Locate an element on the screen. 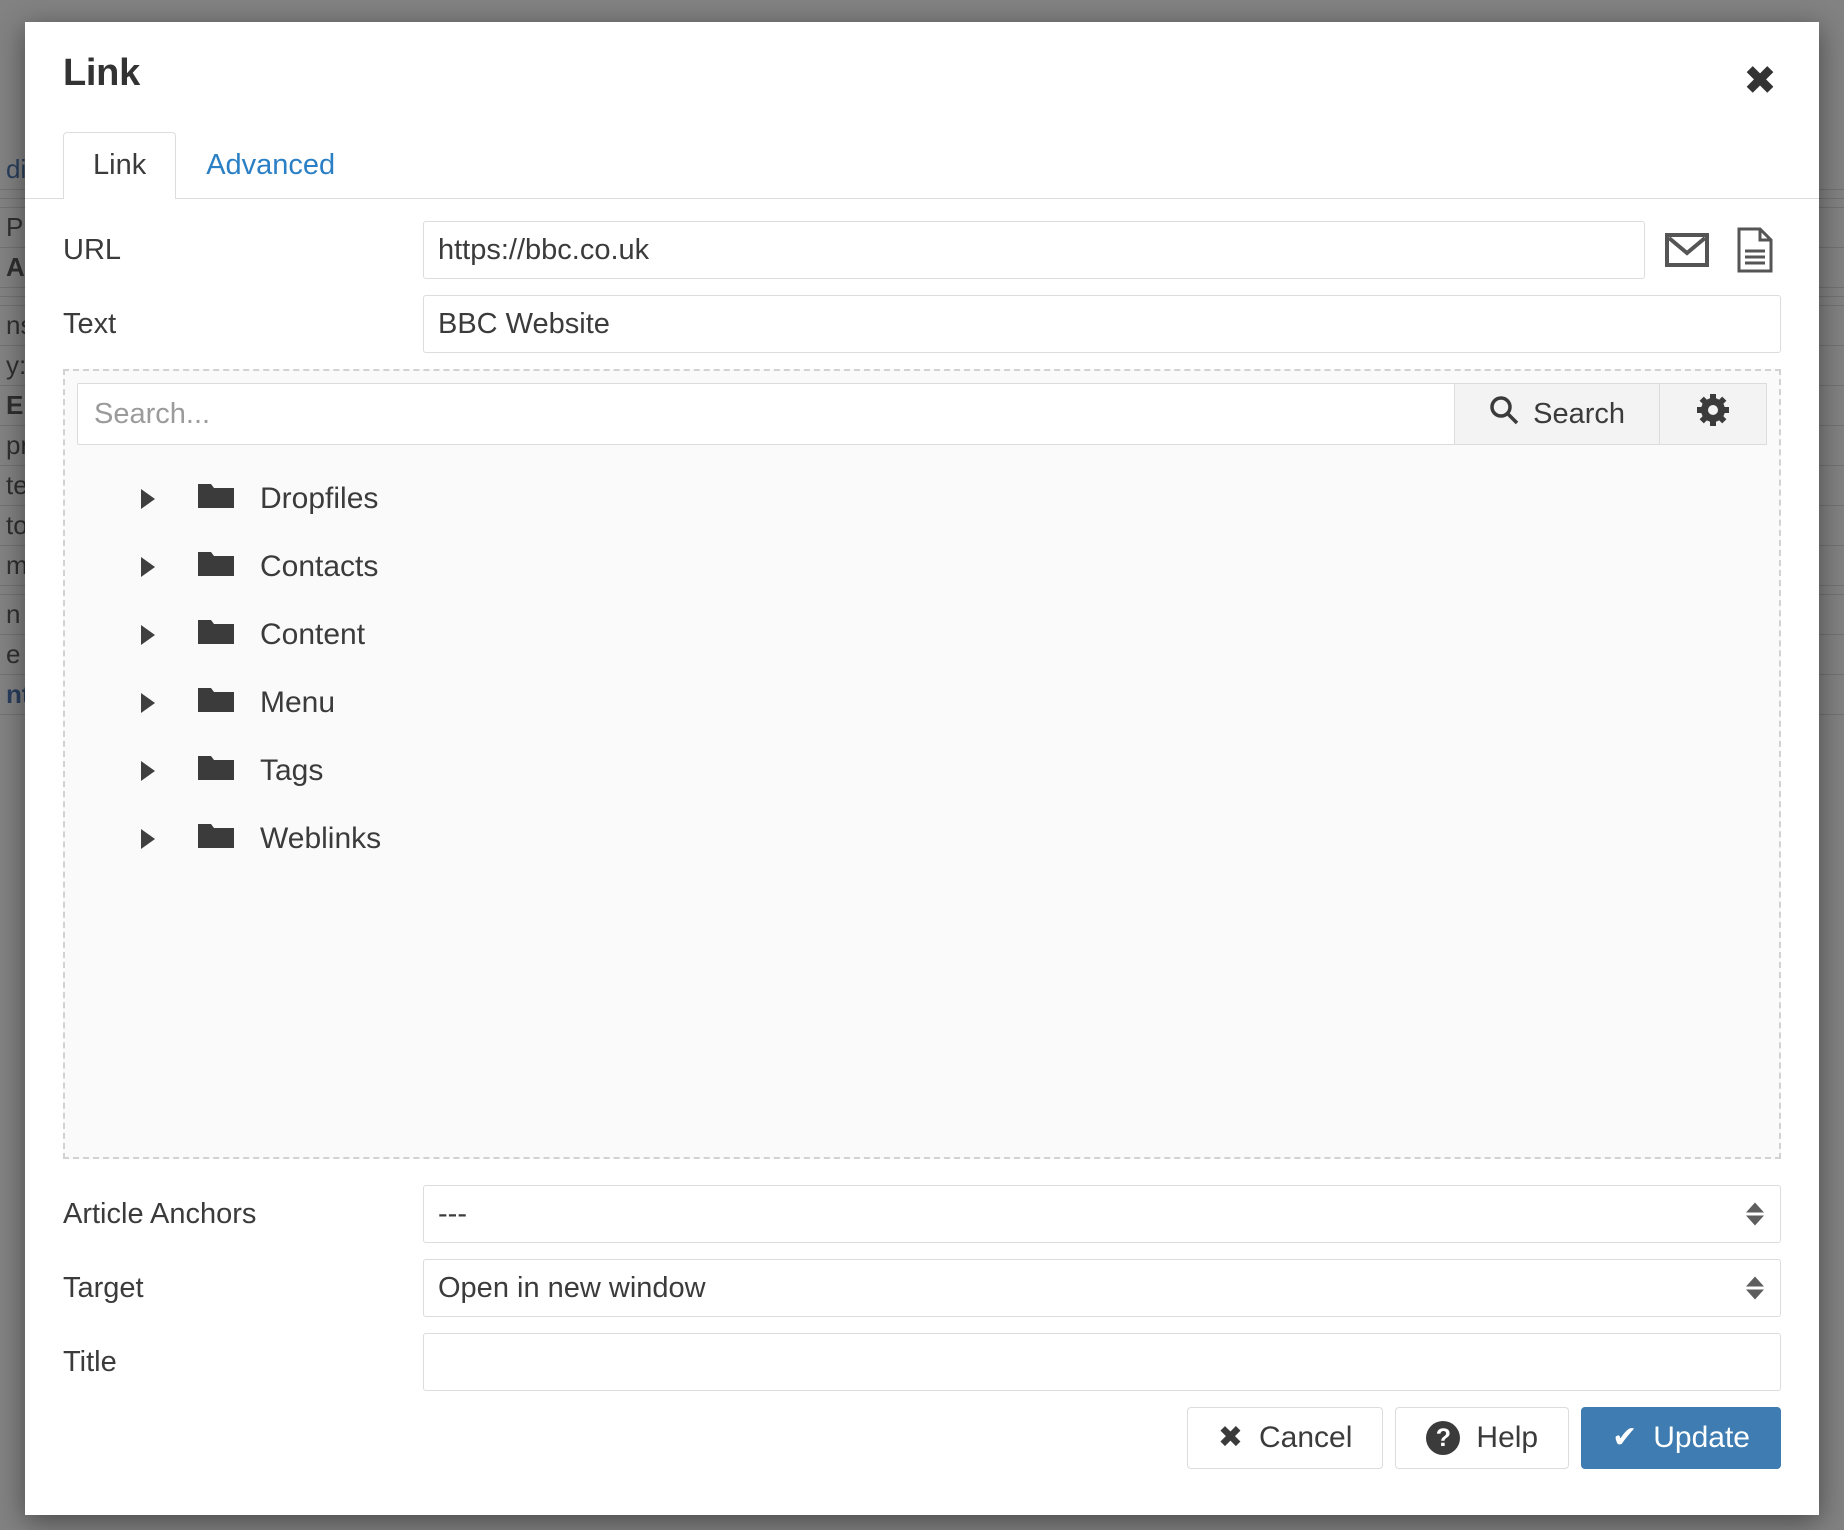  target-value: Open in new window is located at coordinates (572, 1287).